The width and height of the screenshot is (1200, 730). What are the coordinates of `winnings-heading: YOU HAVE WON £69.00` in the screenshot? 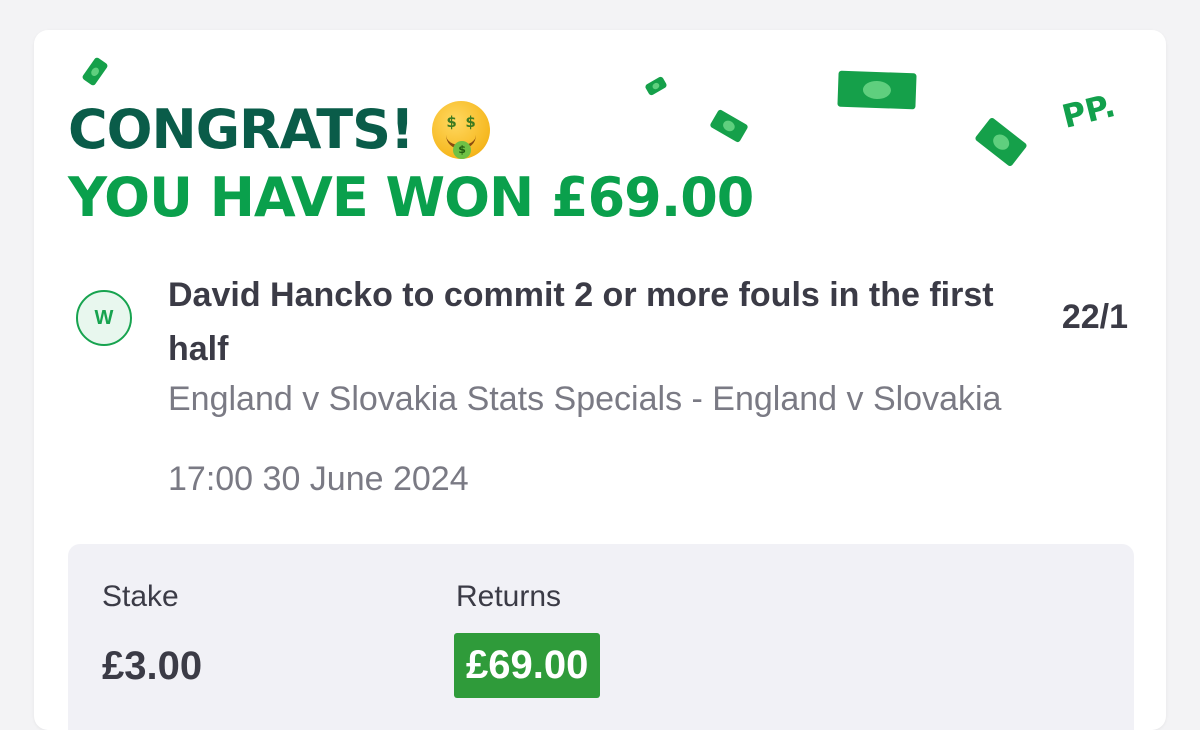 It's located at (411, 197).